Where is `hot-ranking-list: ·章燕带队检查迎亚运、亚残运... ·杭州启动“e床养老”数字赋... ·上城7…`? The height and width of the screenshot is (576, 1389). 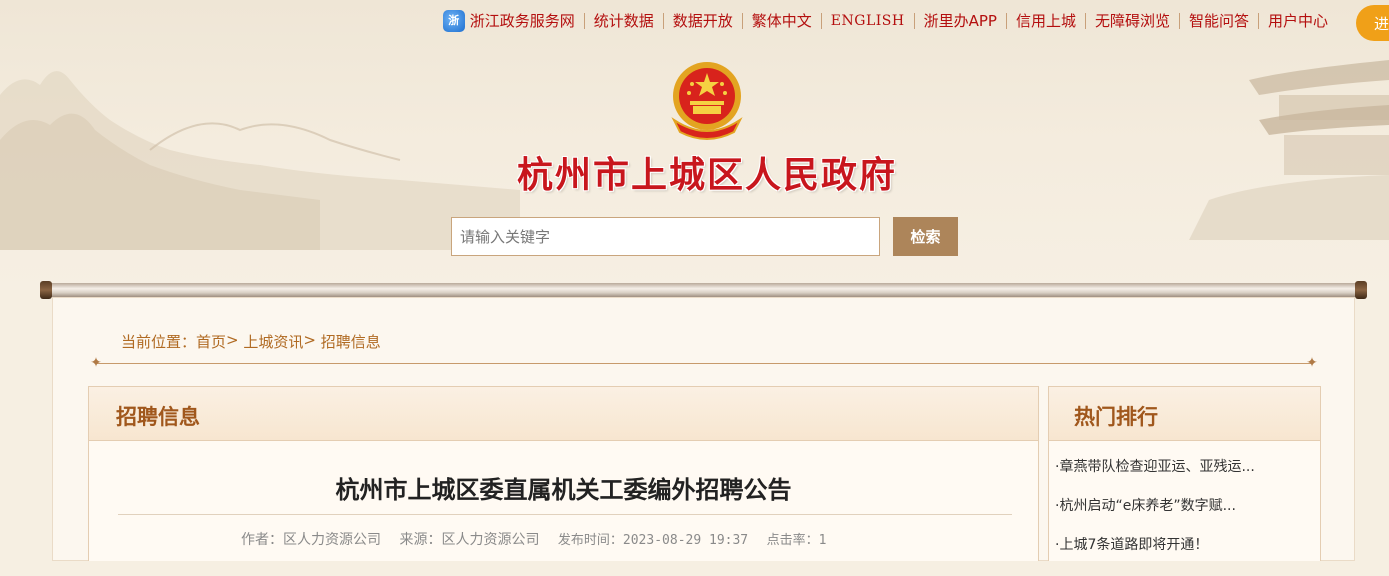 hot-ranking-list: ·章燕带队检查迎亚运、亚残运... ·杭州启动“e床养老”数字赋... ·上城7… is located at coordinates (1155, 517).